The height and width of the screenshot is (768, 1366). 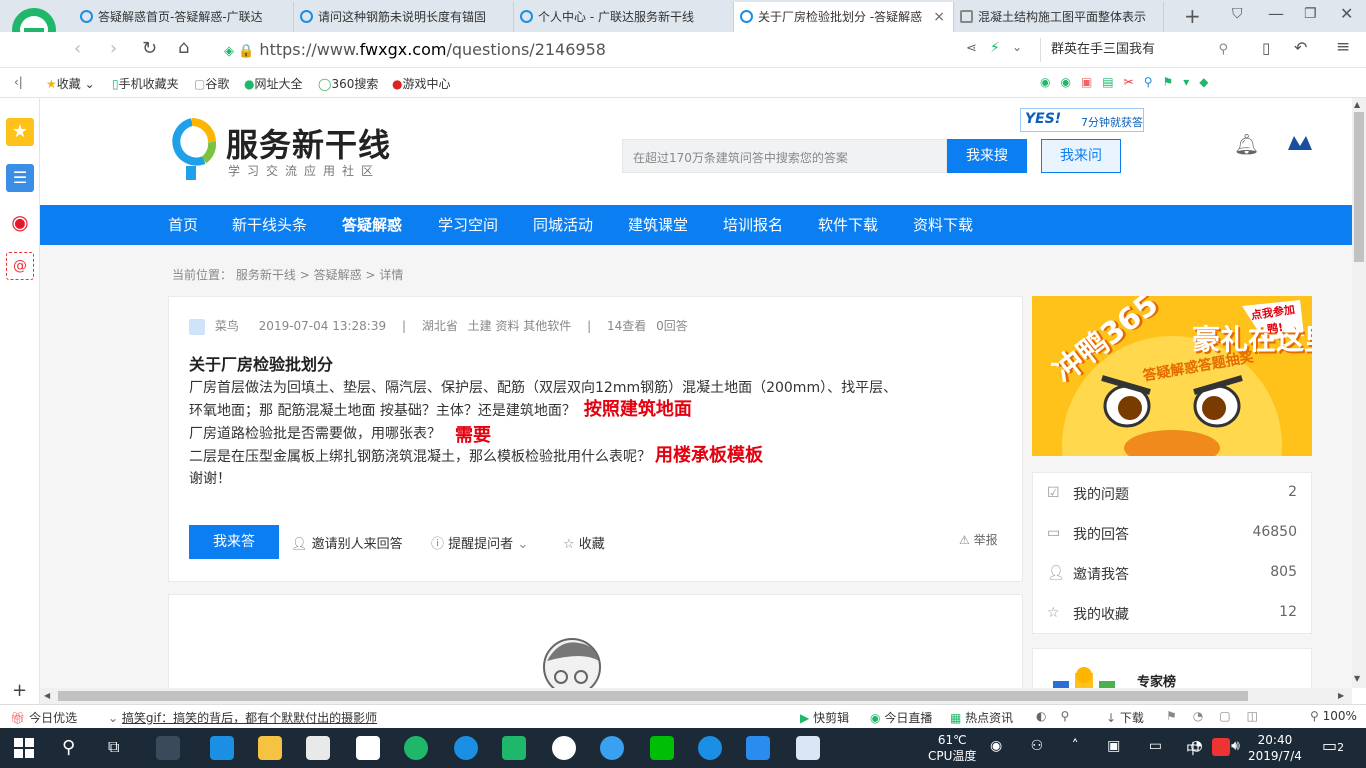 What do you see at coordinates (183, 47) in the screenshot?
I see `home-icon: ⌂` at bounding box center [183, 47].